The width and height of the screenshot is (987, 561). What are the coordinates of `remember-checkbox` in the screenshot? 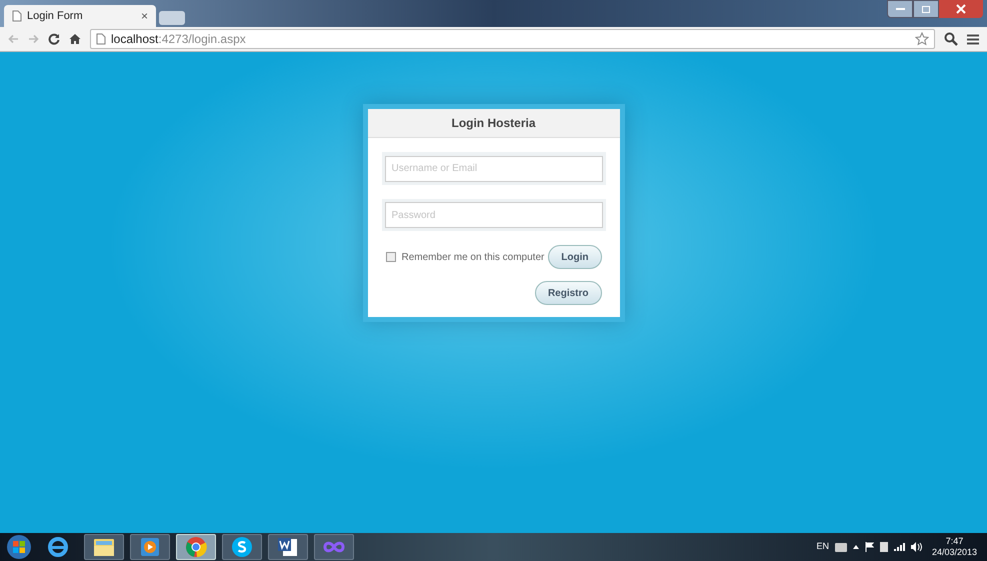 It's located at (391, 257).